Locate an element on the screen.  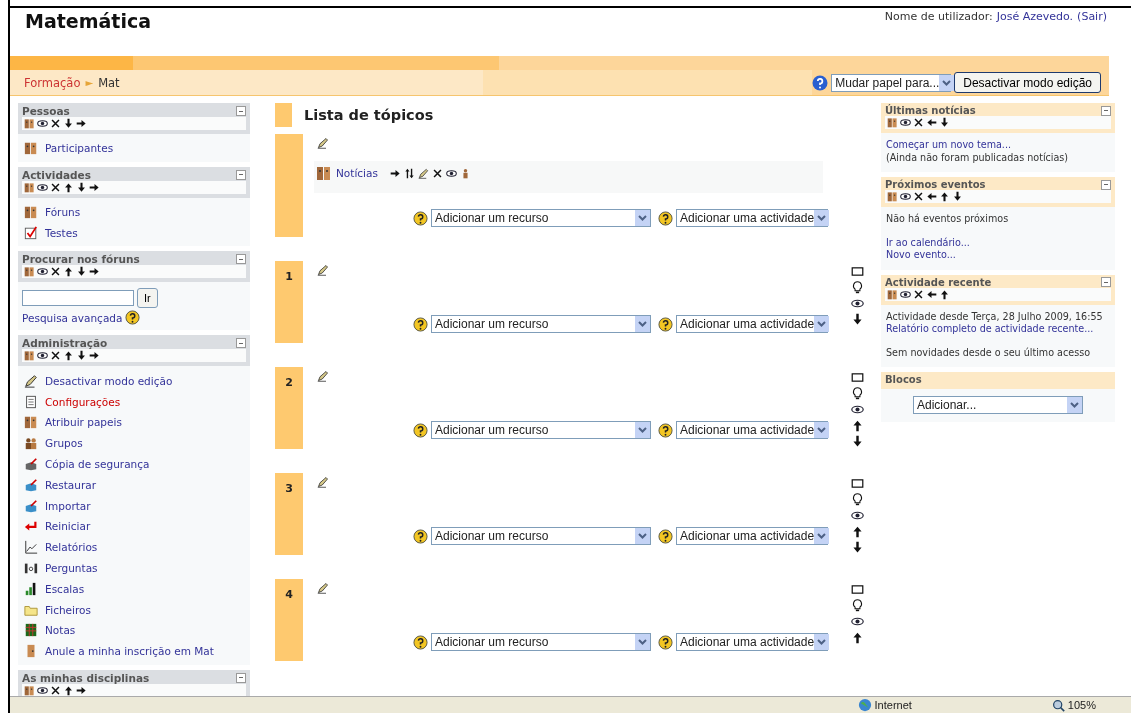
menu-link: Testes is located at coordinates (61, 233).